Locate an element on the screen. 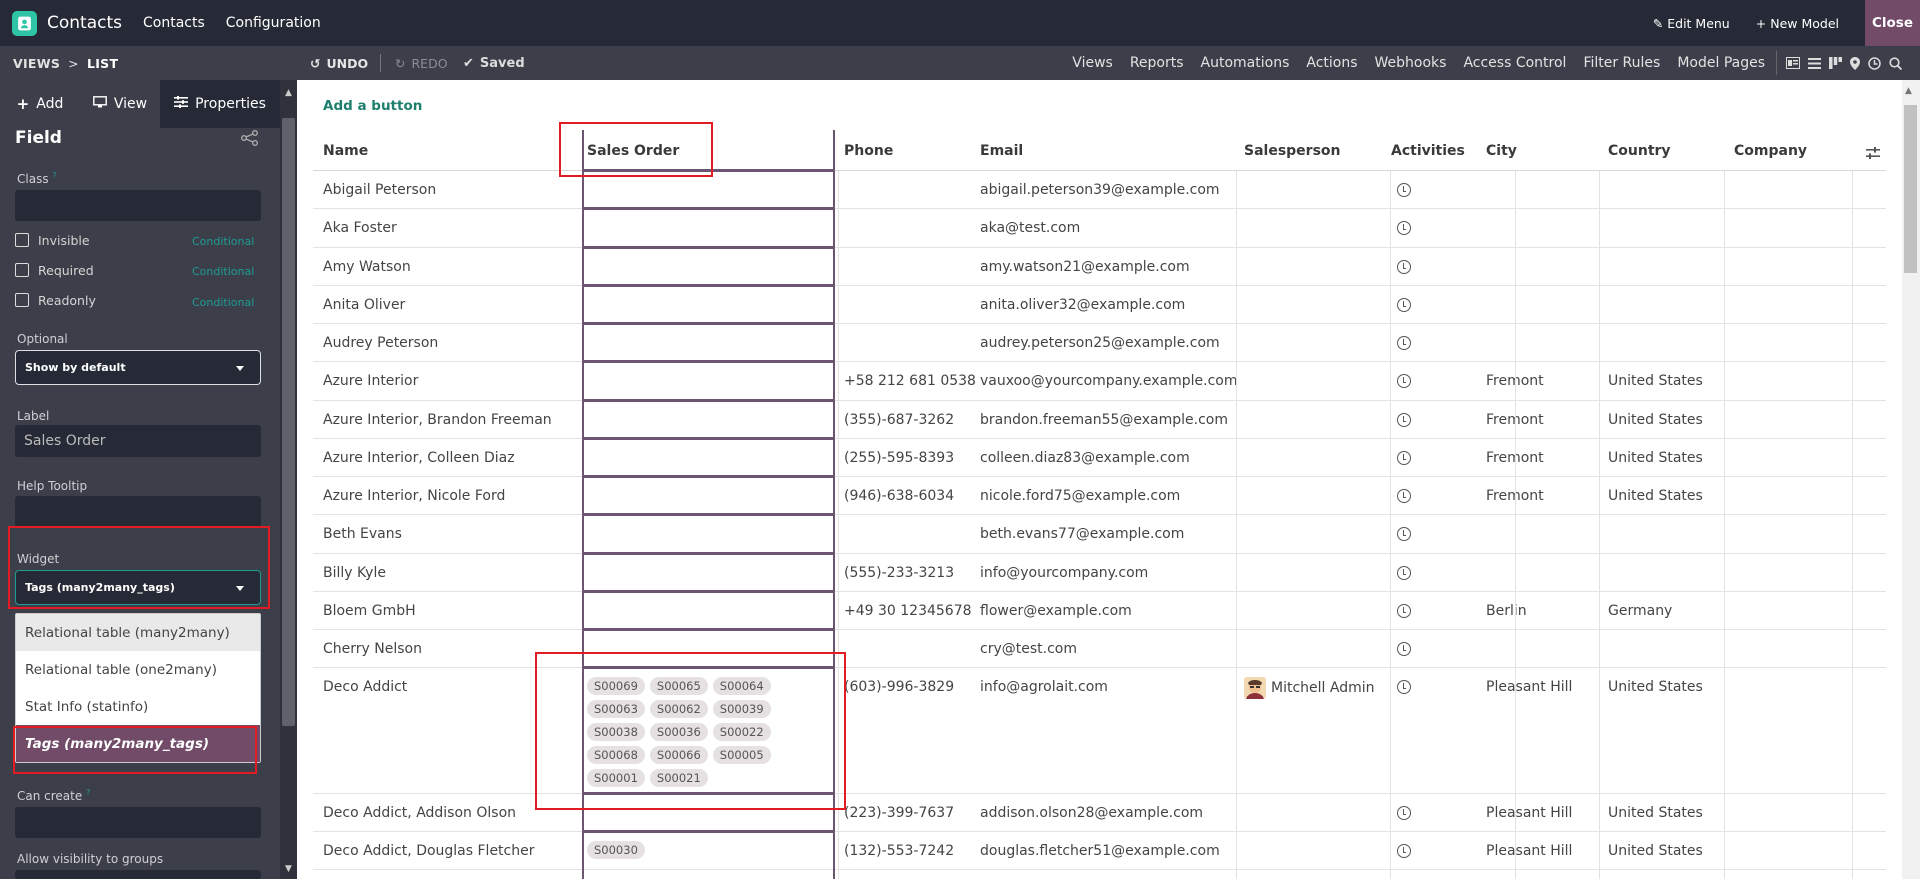  menu-configuration: Configuration is located at coordinates (273, 23).